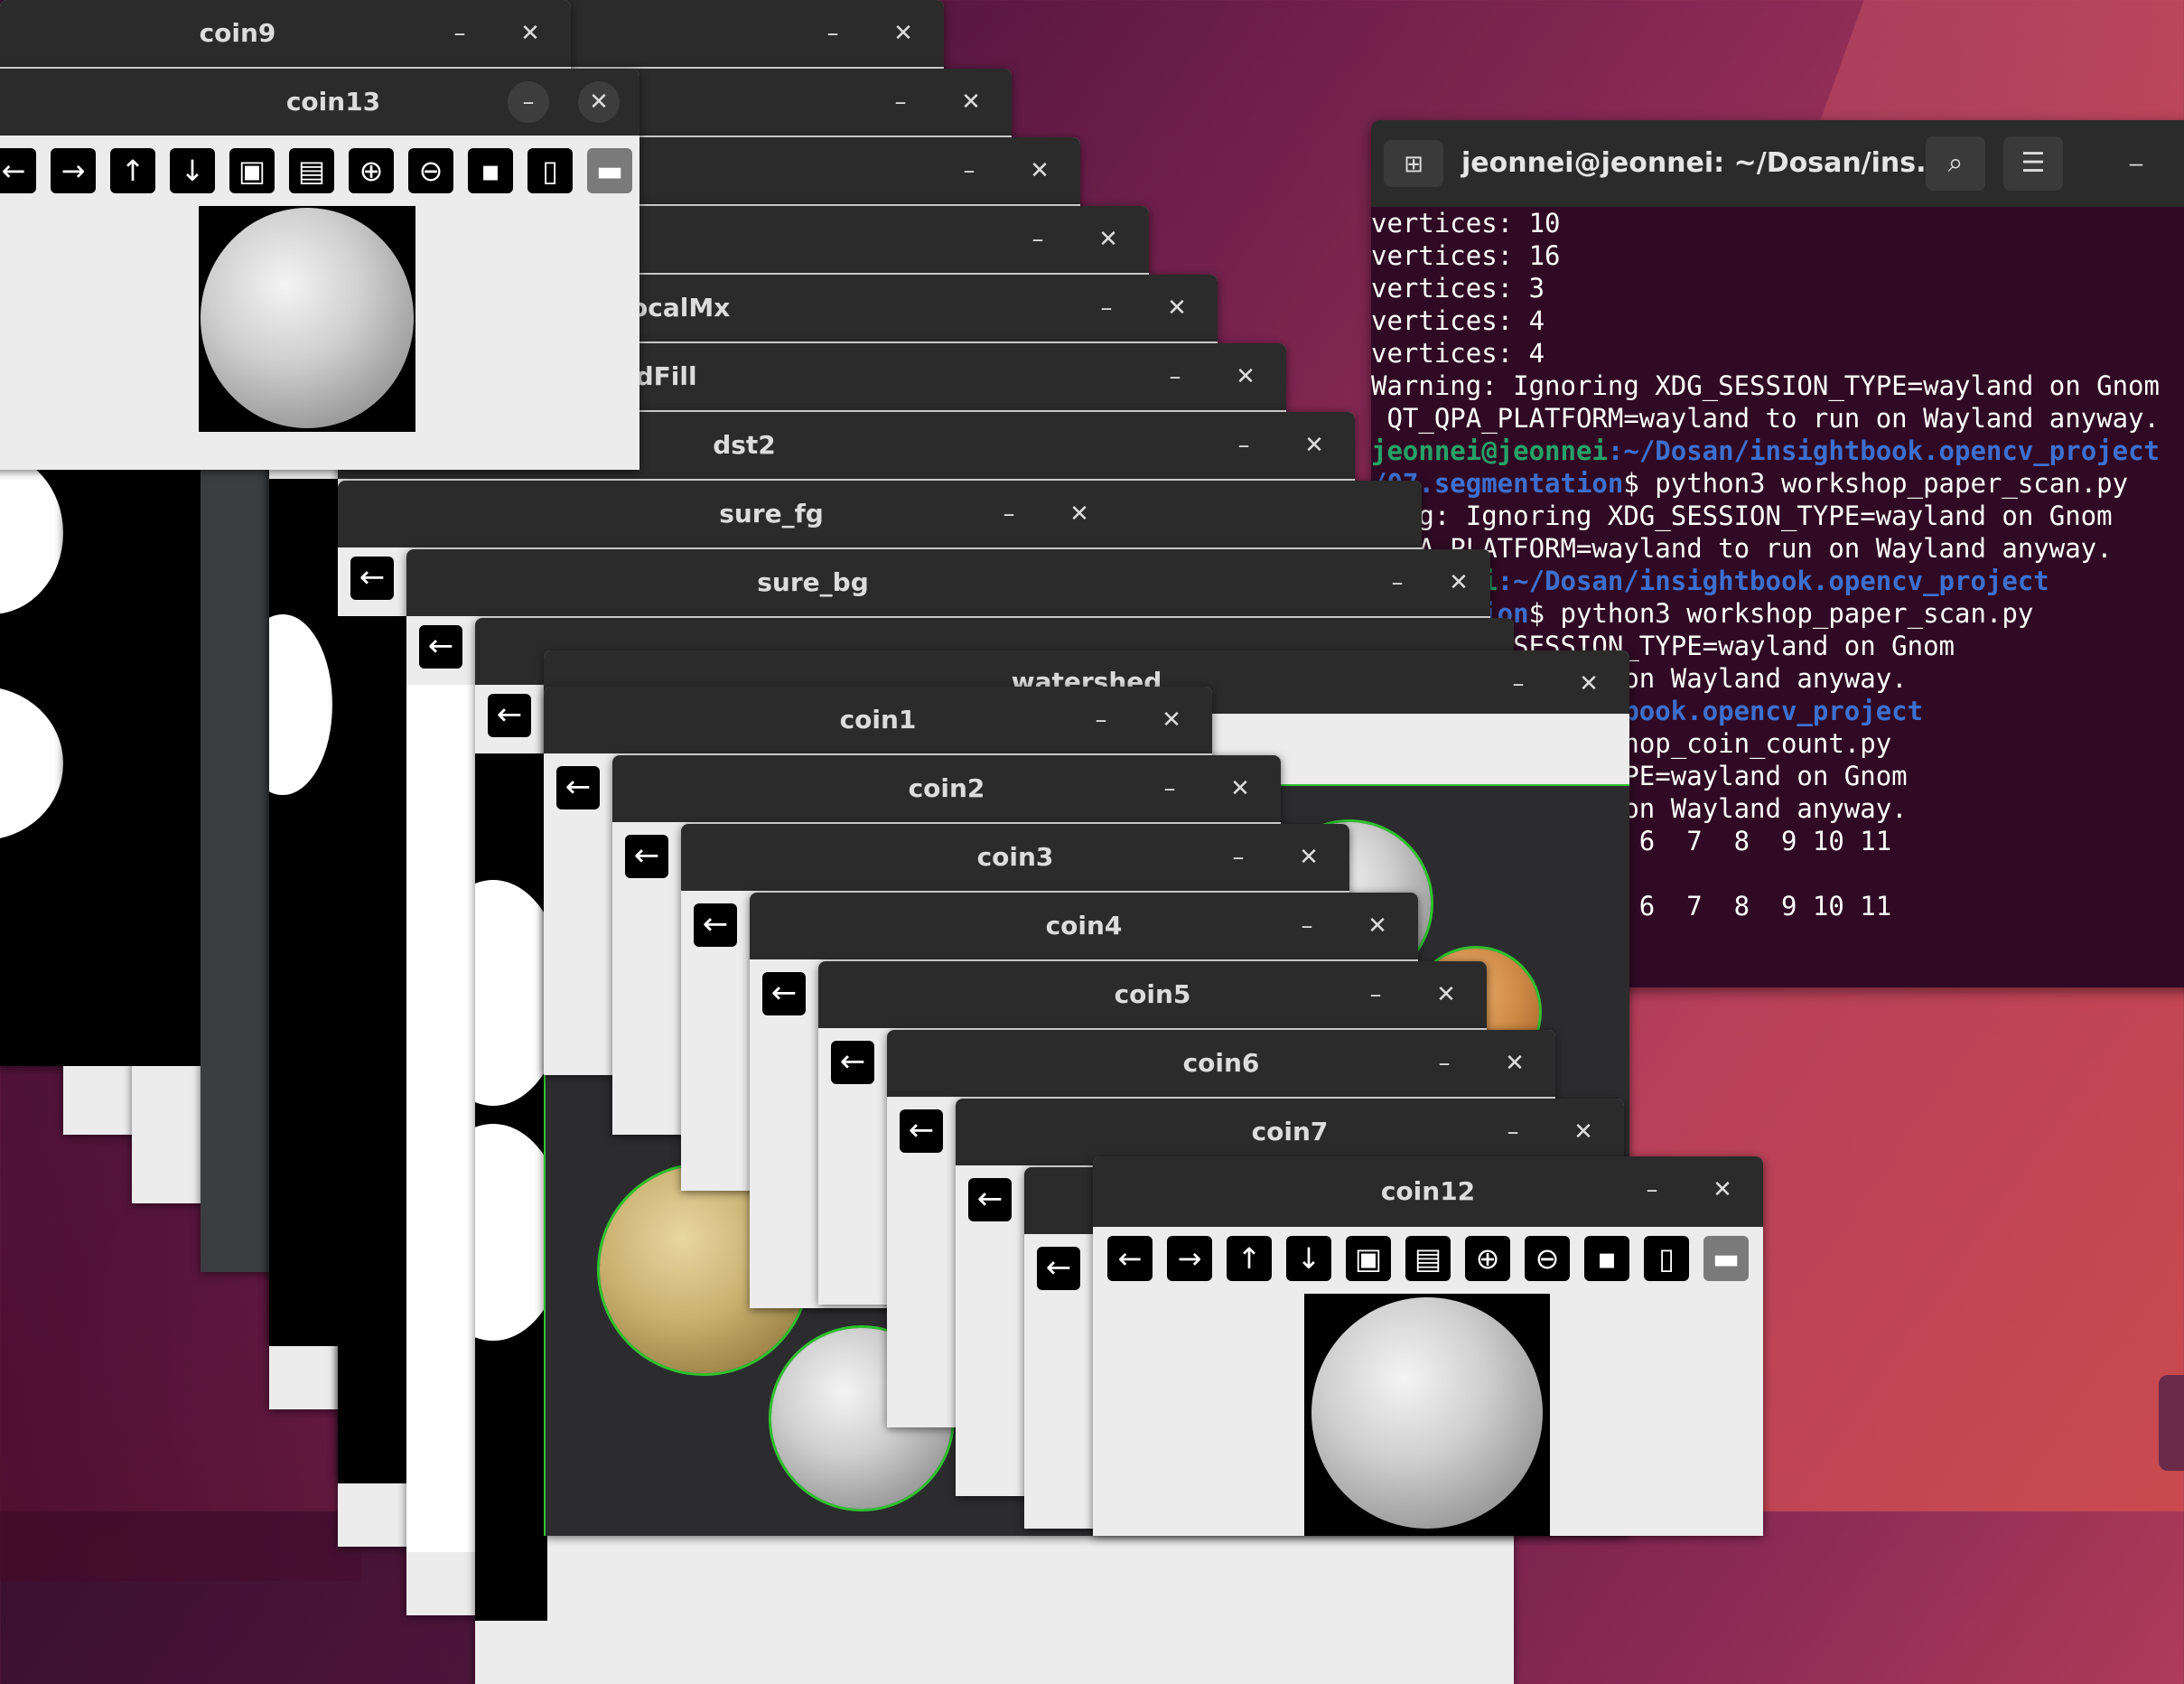 The image size is (2184, 1684). I want to click on window-titlebar: coin2 – ✕, so click(947, 788).